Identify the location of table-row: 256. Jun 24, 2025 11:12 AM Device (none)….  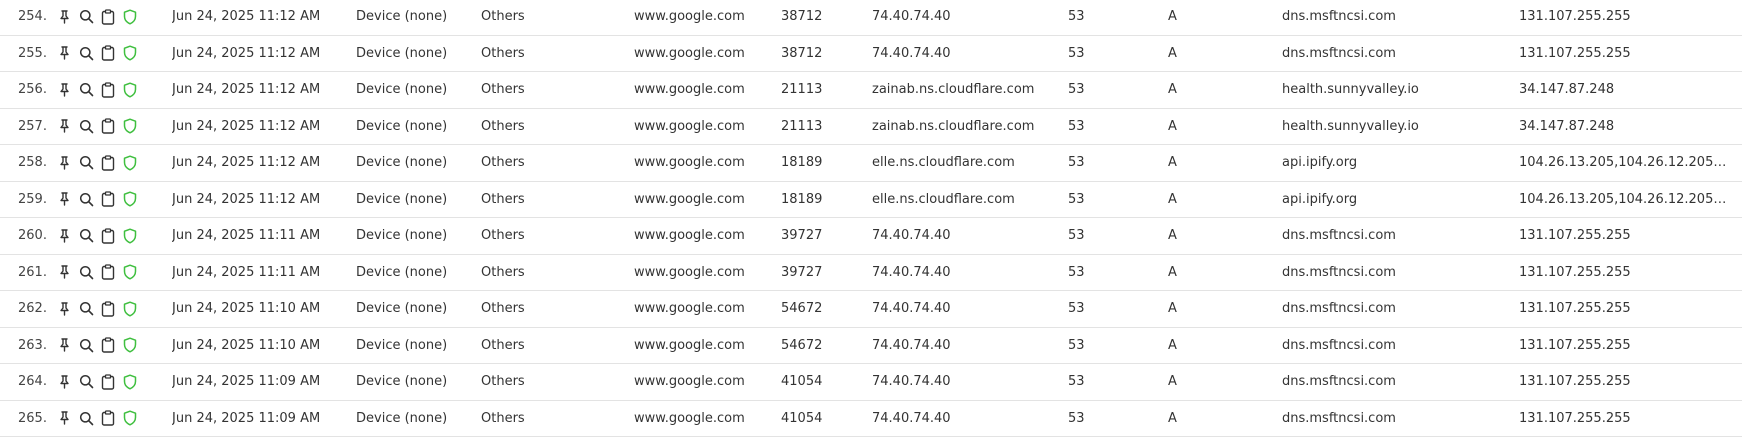
(871, 90).